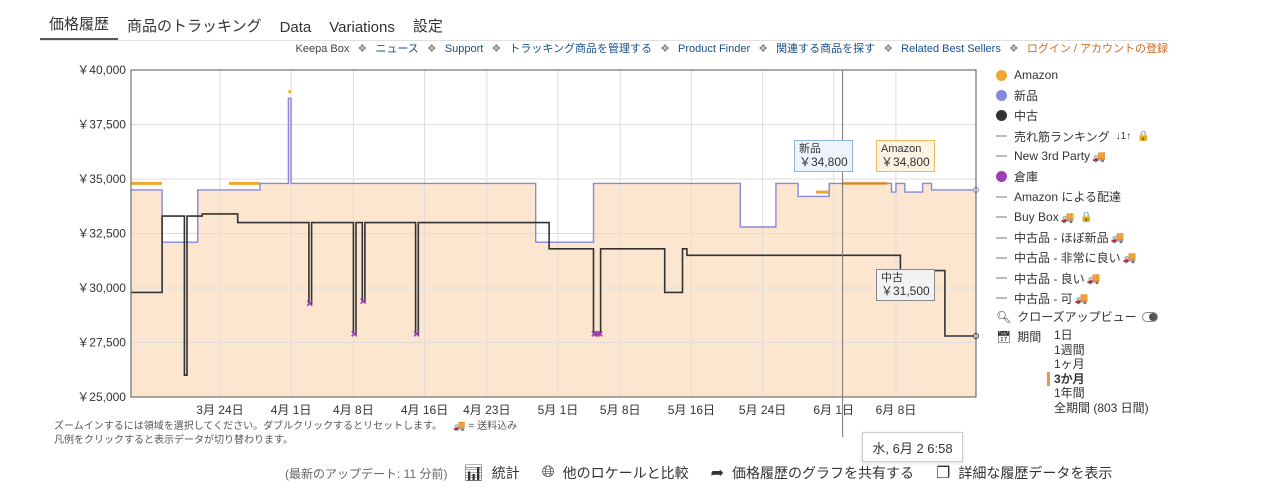 The image size is (1280, 495). I want to click on x-tick-label: 5月 16日, so click(691, 410).